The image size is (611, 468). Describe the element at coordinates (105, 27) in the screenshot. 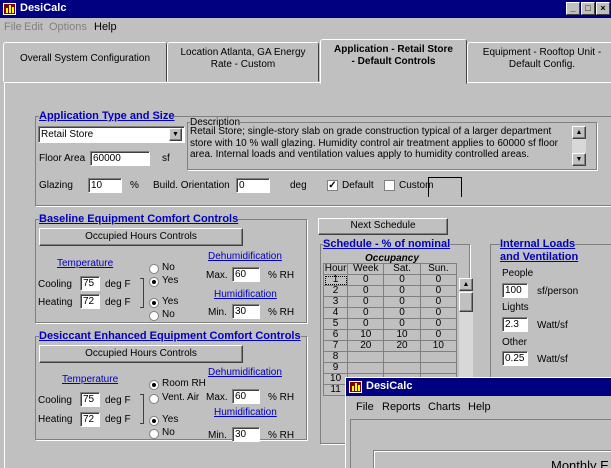

I see `menu-help: Help` at that location.